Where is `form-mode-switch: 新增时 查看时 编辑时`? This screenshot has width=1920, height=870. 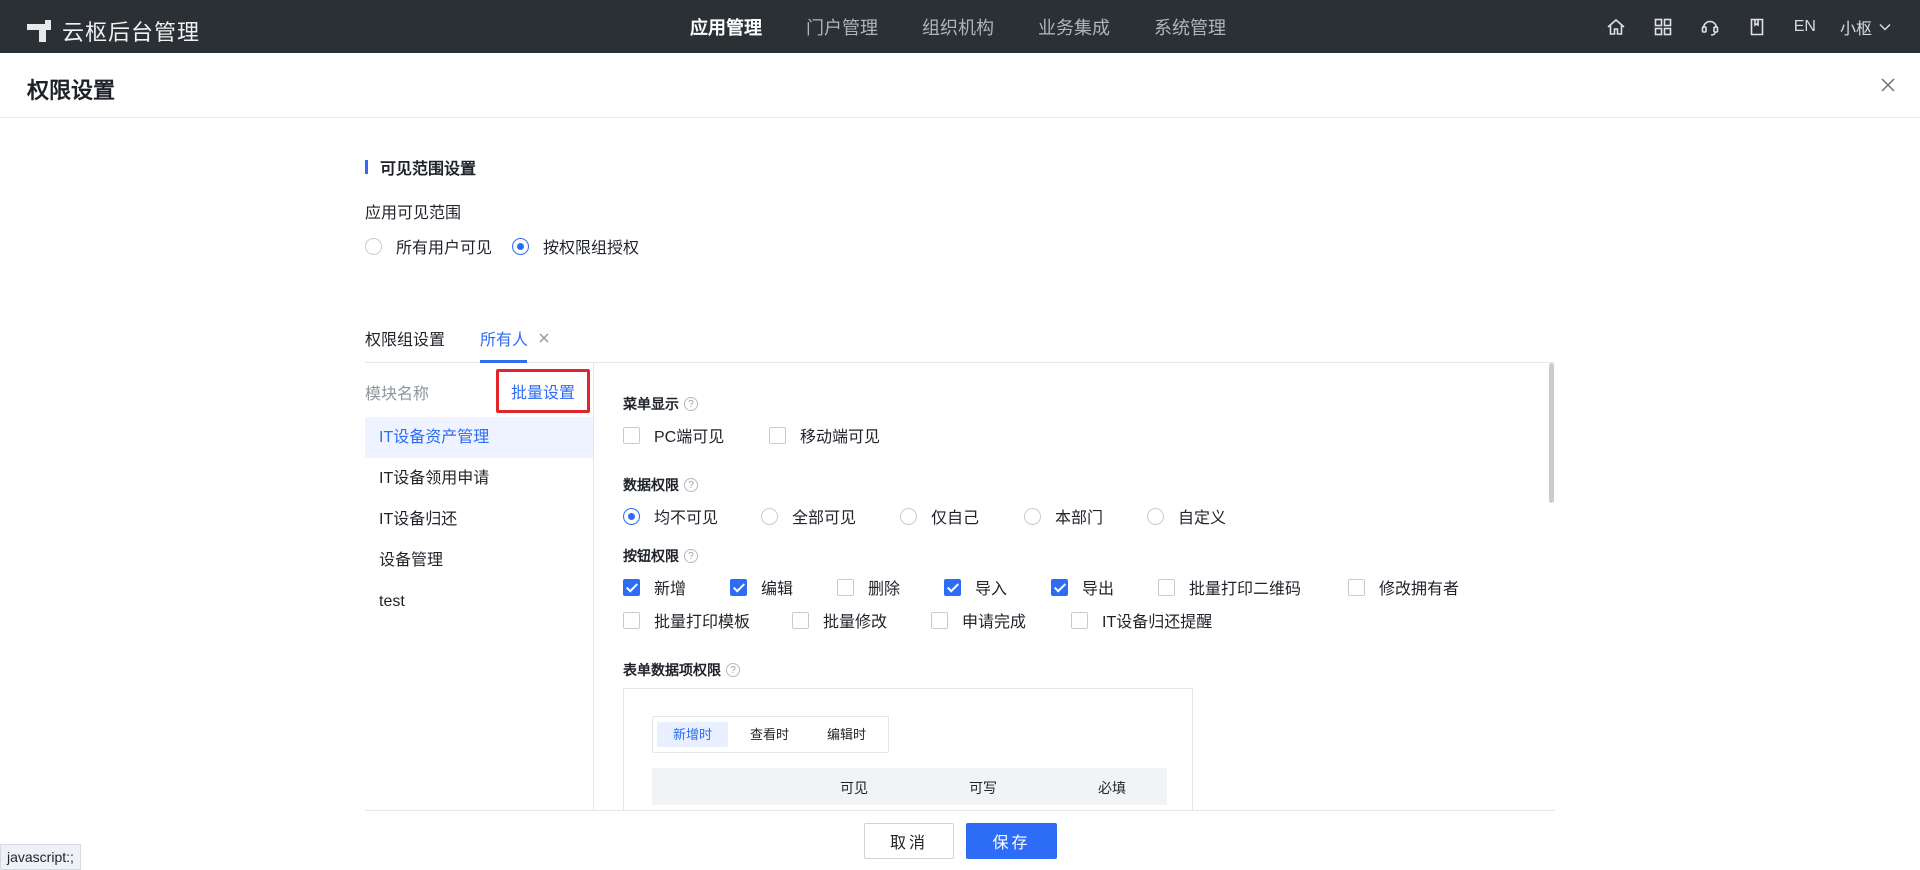 form-mode-switch: 新增时 查看时 编辑时 is located at coordinates (770, 734).